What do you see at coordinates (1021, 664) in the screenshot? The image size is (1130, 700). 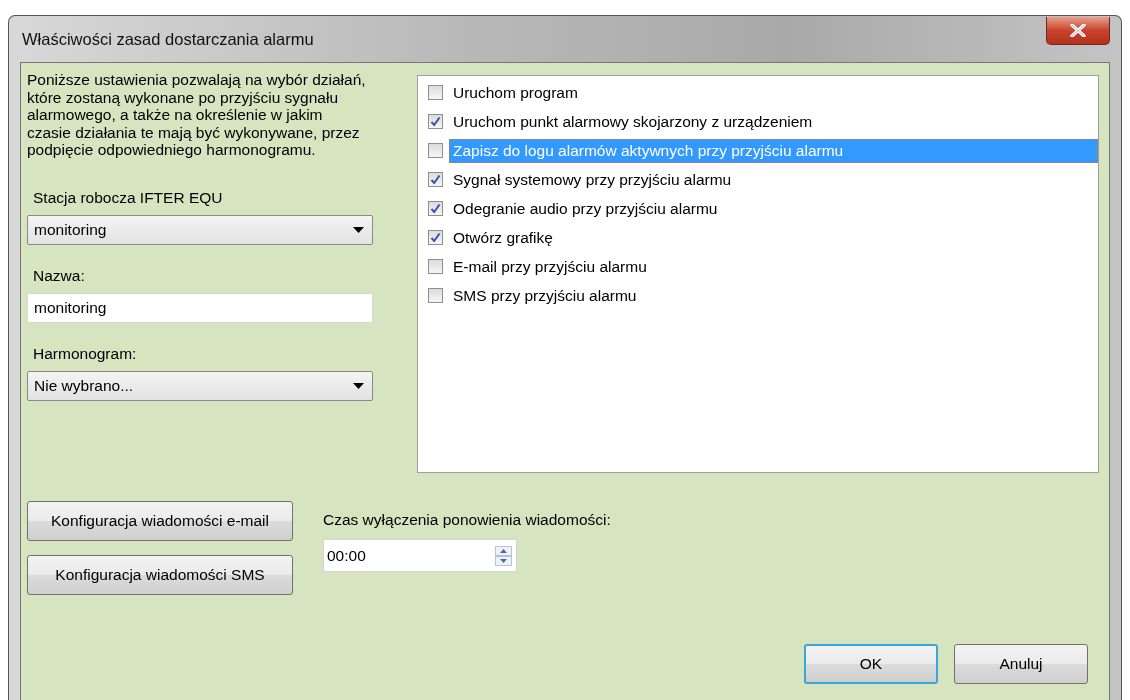 I see `dialog-button: Anuluj` at bounding box center [1021, 664].